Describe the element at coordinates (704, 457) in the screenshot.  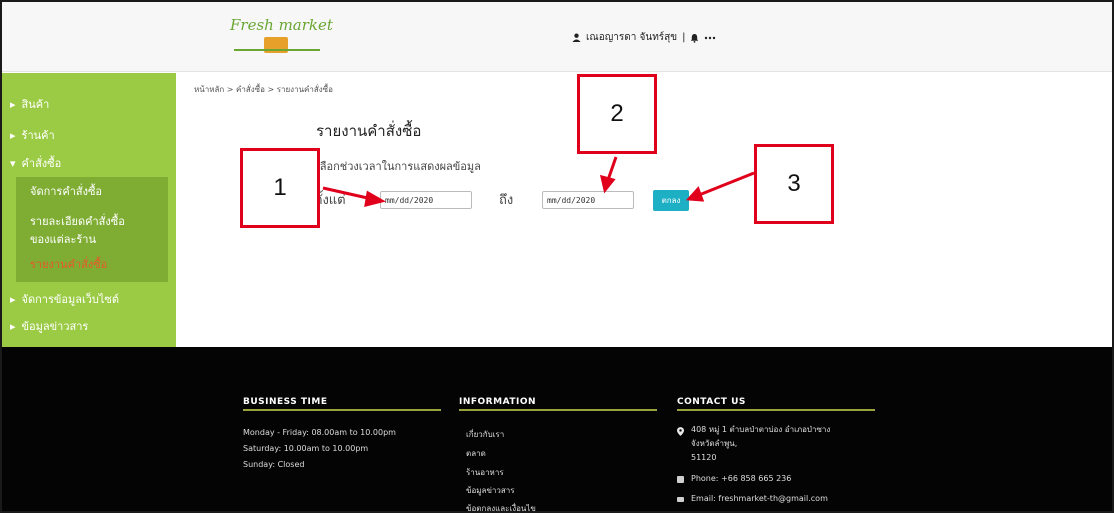
I see `contact-address-line3: 51120` at that location.